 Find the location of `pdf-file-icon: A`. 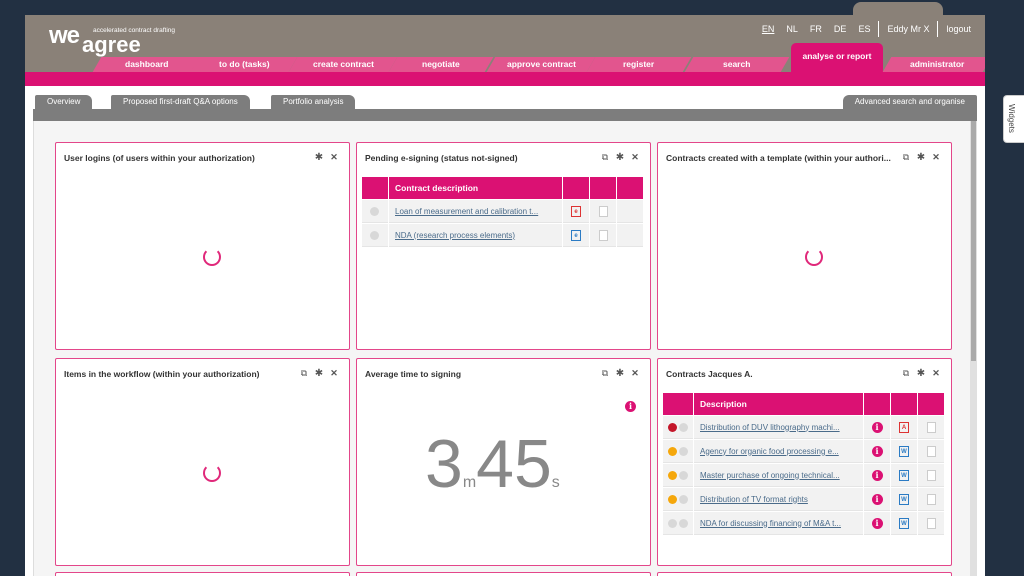

pdf-file-icon: A is located at coordinates (904, 427).